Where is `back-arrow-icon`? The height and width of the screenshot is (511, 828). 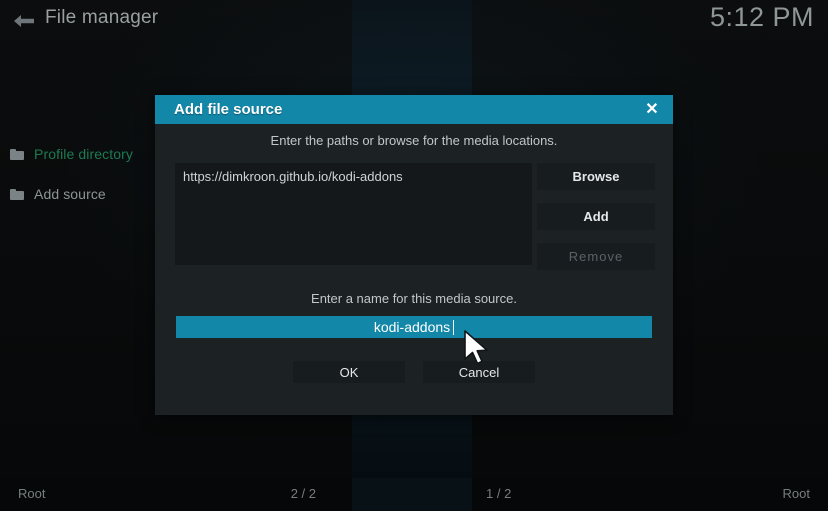 back-arrow-icon is located at coordinates (24, 21).